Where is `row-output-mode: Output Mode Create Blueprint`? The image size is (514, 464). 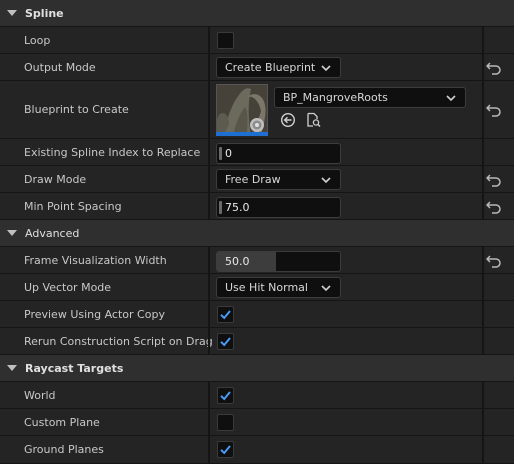 row-output-mode: Output Mode Create Blueprint is located at coordinates (257, 67).